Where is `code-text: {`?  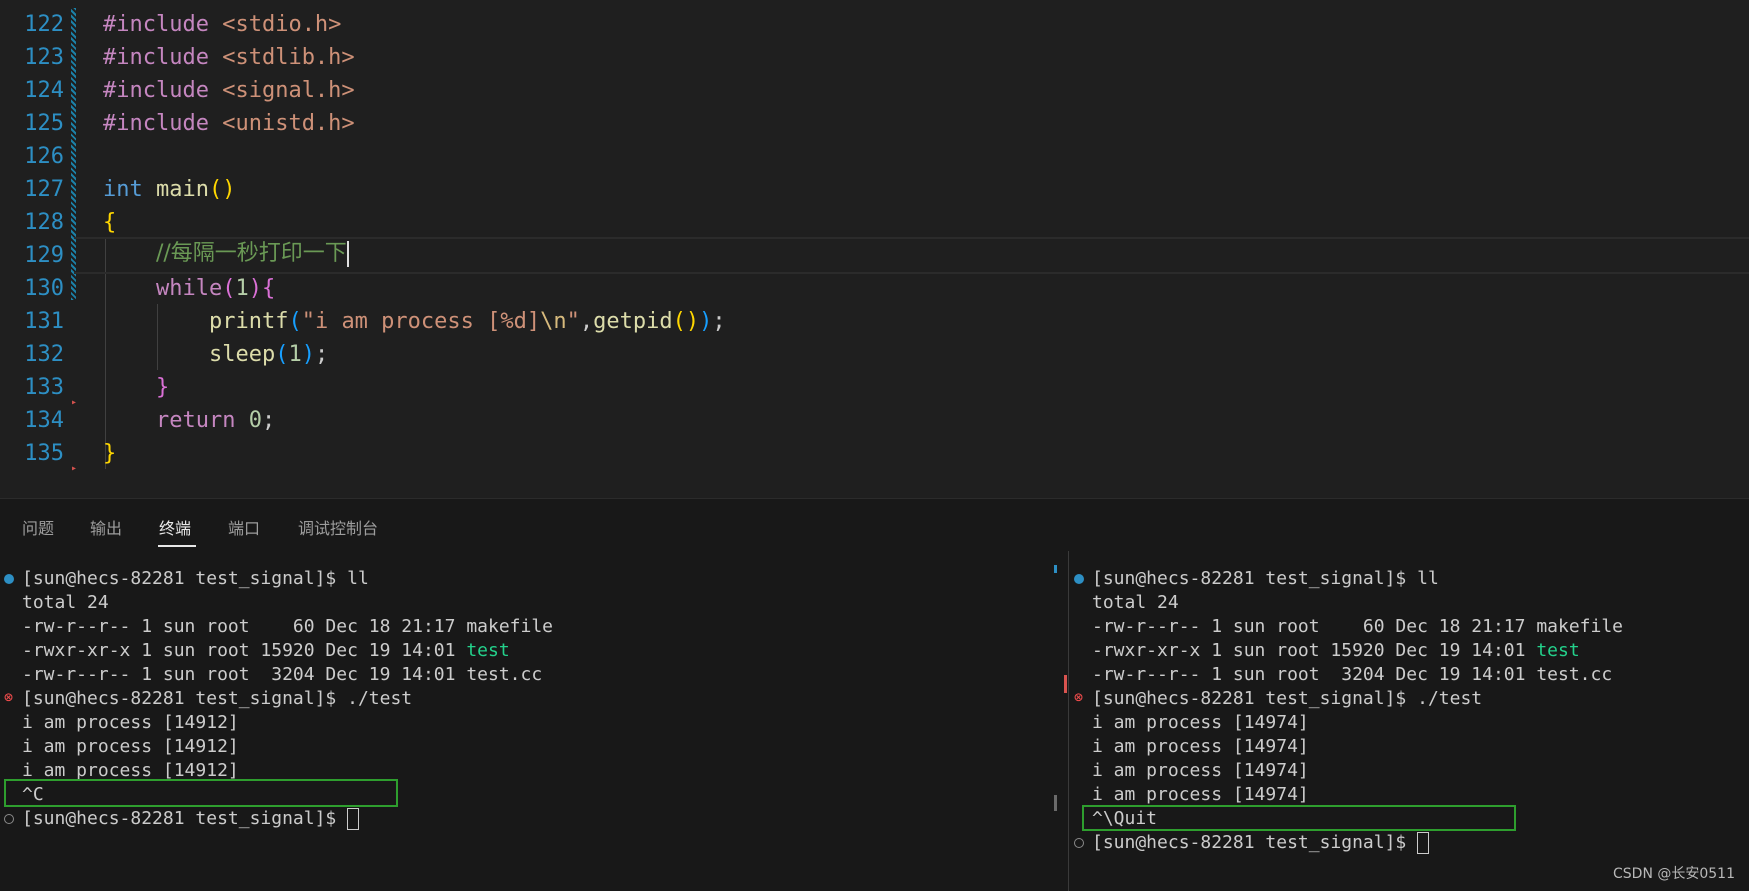
code-text: { is located at coordinates (110, 222).